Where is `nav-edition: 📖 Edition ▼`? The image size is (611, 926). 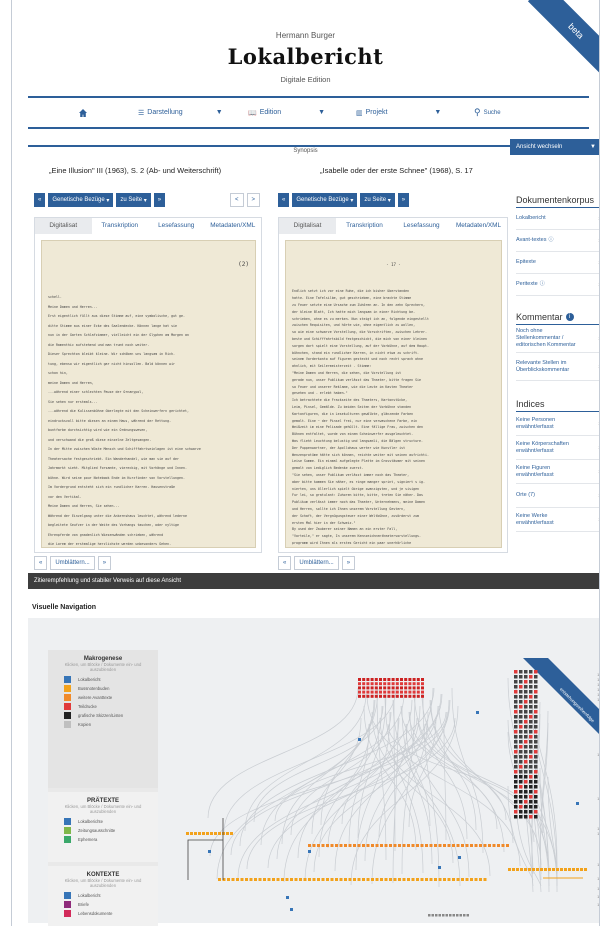
nav-edition: 📖 Edition ▼ is located at coordinates (302, 113).